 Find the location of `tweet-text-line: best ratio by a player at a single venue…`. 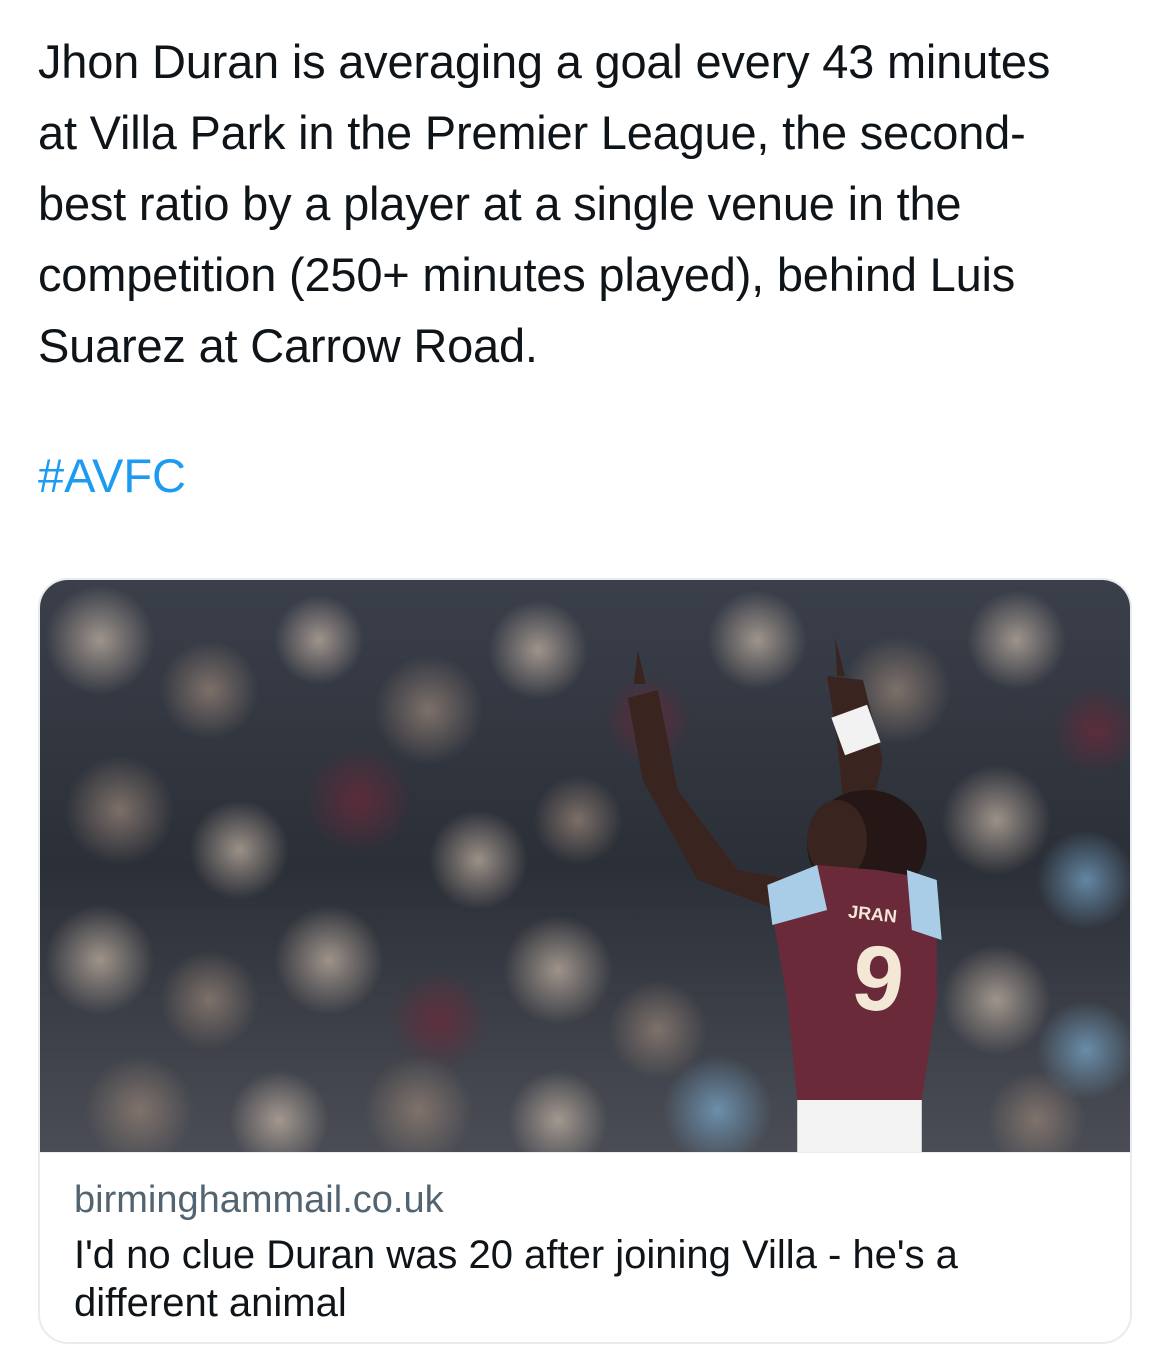

tweet-text-line: best ratio by a player at a single venue… is located at coordinates (500, 203).